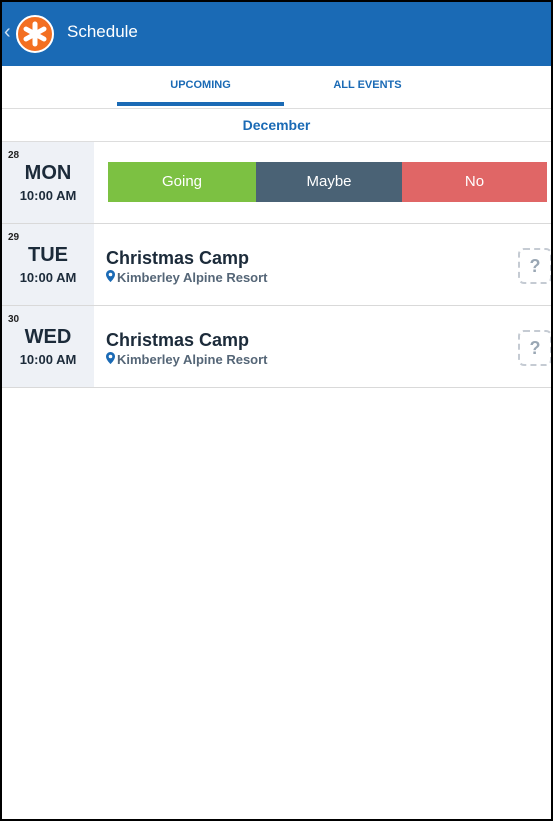  I want to click on tab-bar: UPCOMING ALL EVENTS, so click(276, 87).